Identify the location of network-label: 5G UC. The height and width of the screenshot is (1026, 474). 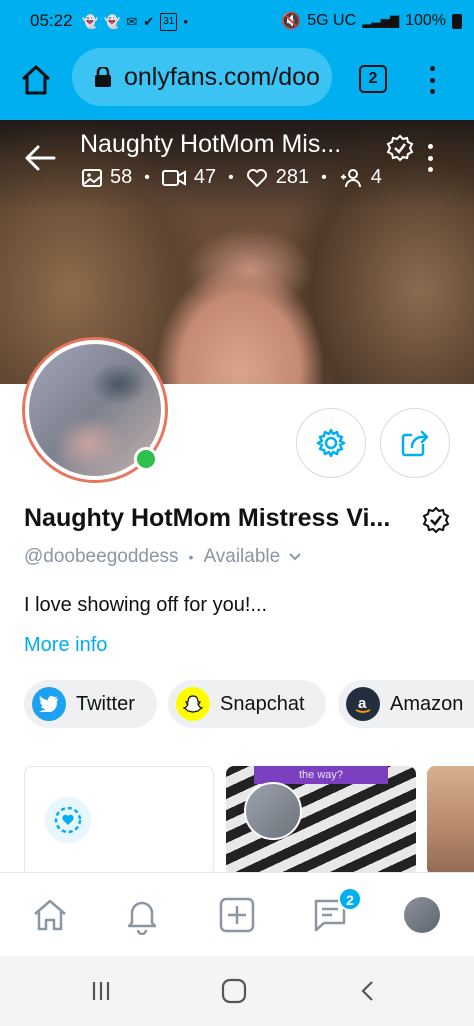
(332, 20).